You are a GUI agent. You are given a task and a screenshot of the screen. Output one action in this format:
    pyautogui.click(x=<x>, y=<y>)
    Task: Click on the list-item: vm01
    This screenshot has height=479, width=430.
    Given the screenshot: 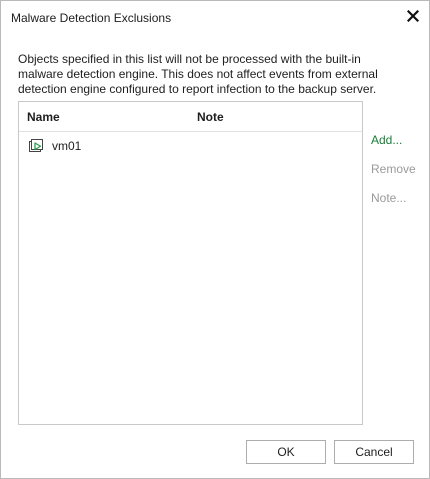 What is the action you would take?
    pyautogui.click(x=190, y=146)
    